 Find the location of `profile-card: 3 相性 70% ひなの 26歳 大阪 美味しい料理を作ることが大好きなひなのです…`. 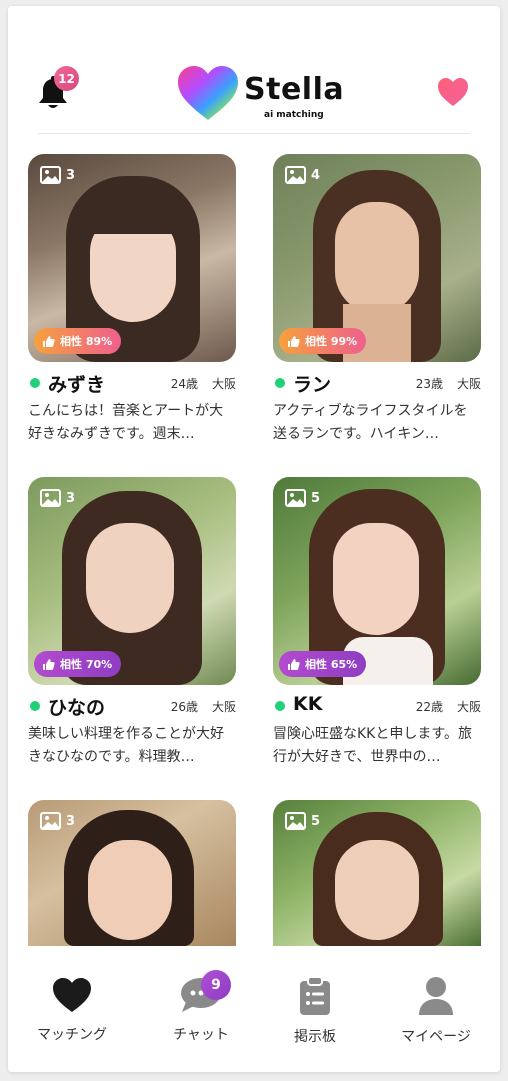

profile-card: 3 相性 70% ひなの 26歳 大阪 美味しい料理を作ることが大好きなひなのです… is located at coordinates (132, 623).